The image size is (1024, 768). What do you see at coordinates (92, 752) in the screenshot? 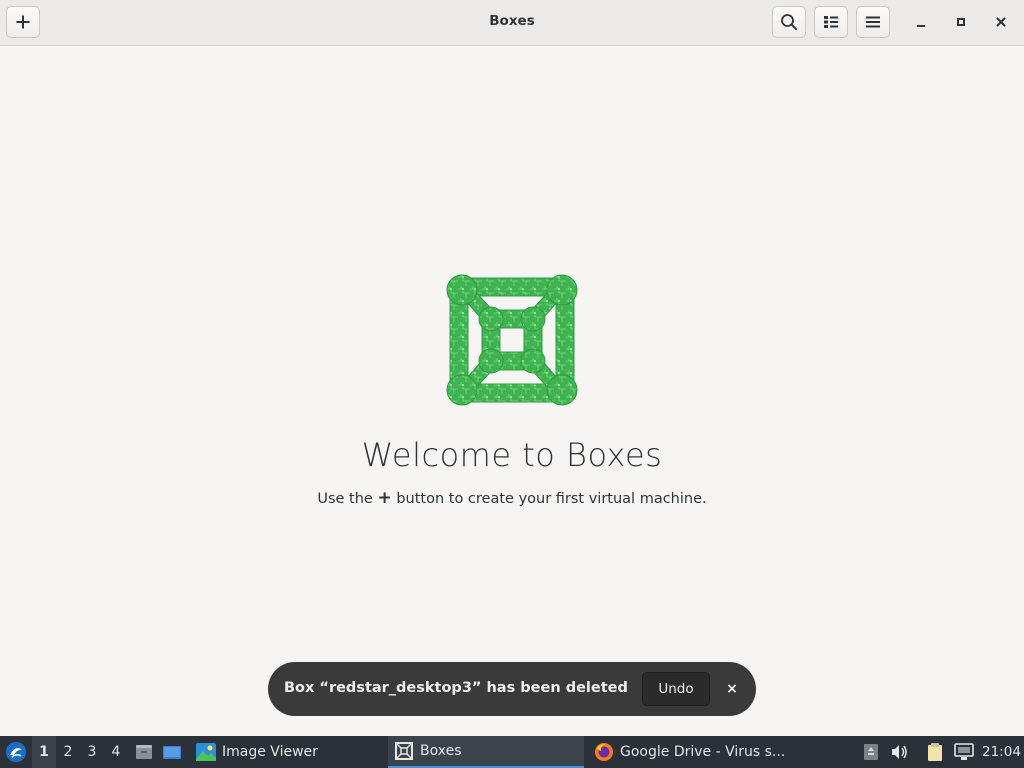
I see `workspace-3: 3` at bounding box center [92, 752].